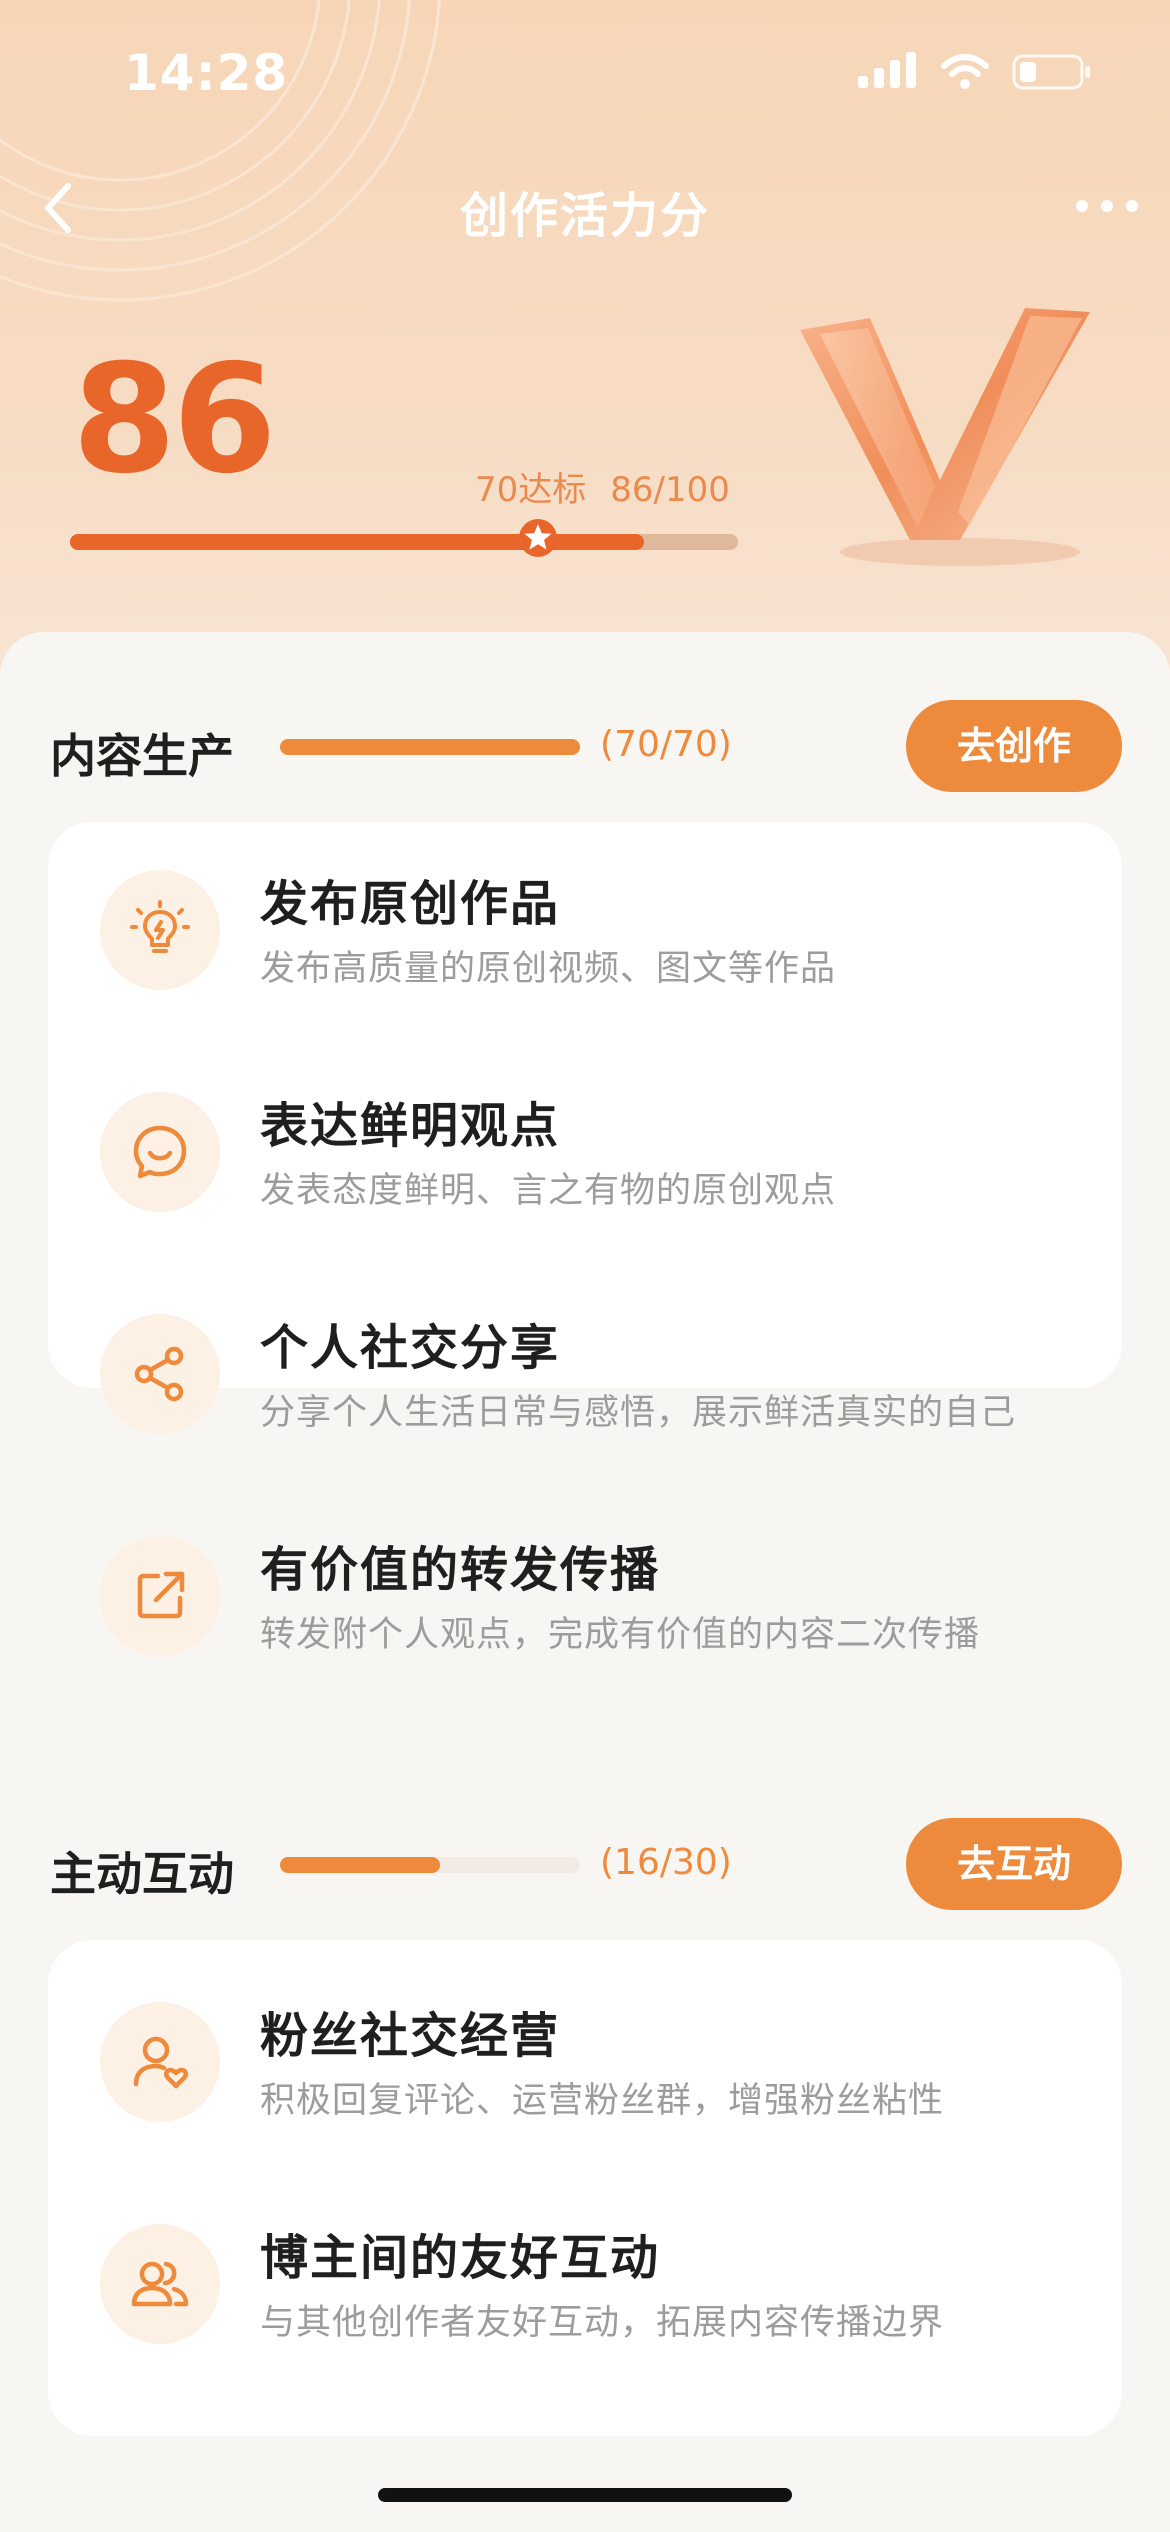 This screenshot has height=2532, width=1170. Describe the element at coordinates (206, 73) in the screenshot. I see `status-time: 14:28` at that location.